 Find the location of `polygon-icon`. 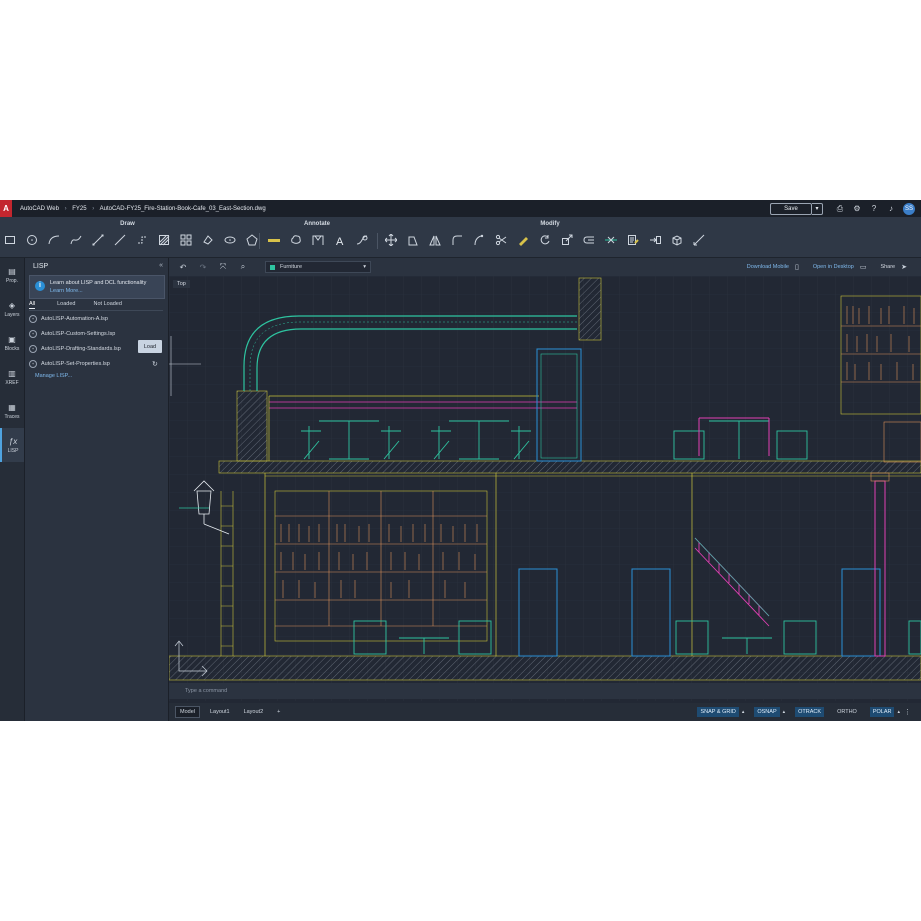

polygon-icon is located at coordinates (252, 240).